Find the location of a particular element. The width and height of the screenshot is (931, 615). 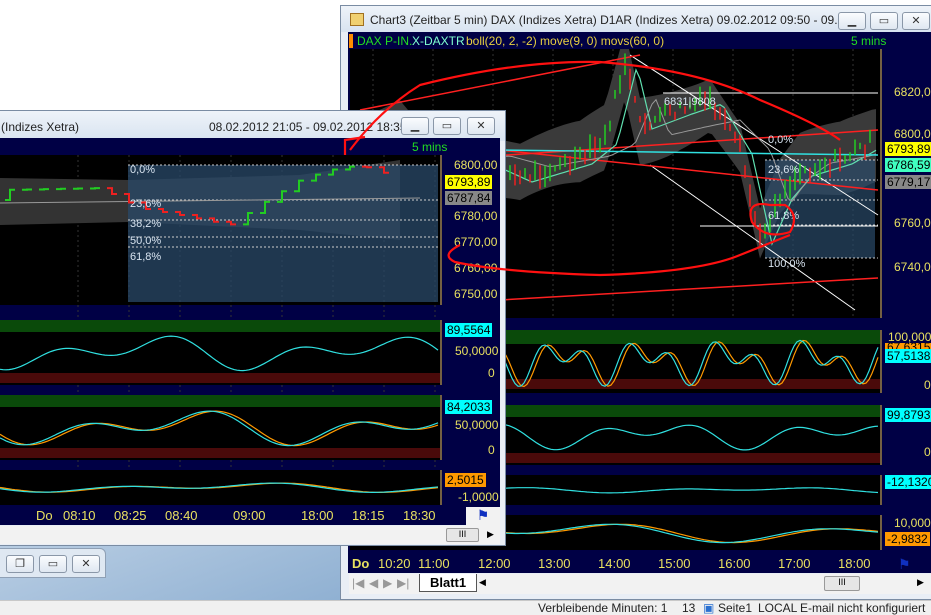

interval-label: 5 mins is located at coordinates (869, 41).